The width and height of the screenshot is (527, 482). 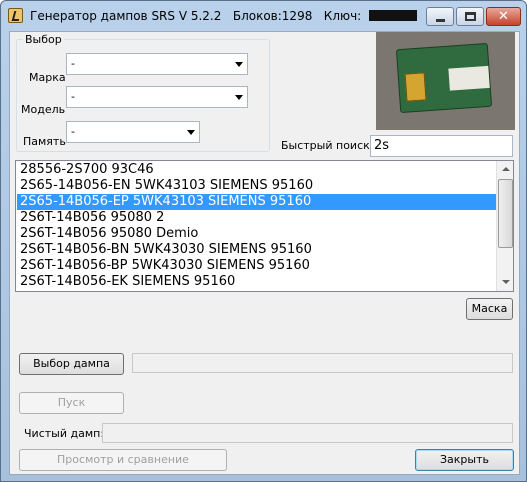 I want to click on list-item-selected: 2S65-14B056-EP 5WK43103 SIEMENS 95160, so click(x=257, y=202).